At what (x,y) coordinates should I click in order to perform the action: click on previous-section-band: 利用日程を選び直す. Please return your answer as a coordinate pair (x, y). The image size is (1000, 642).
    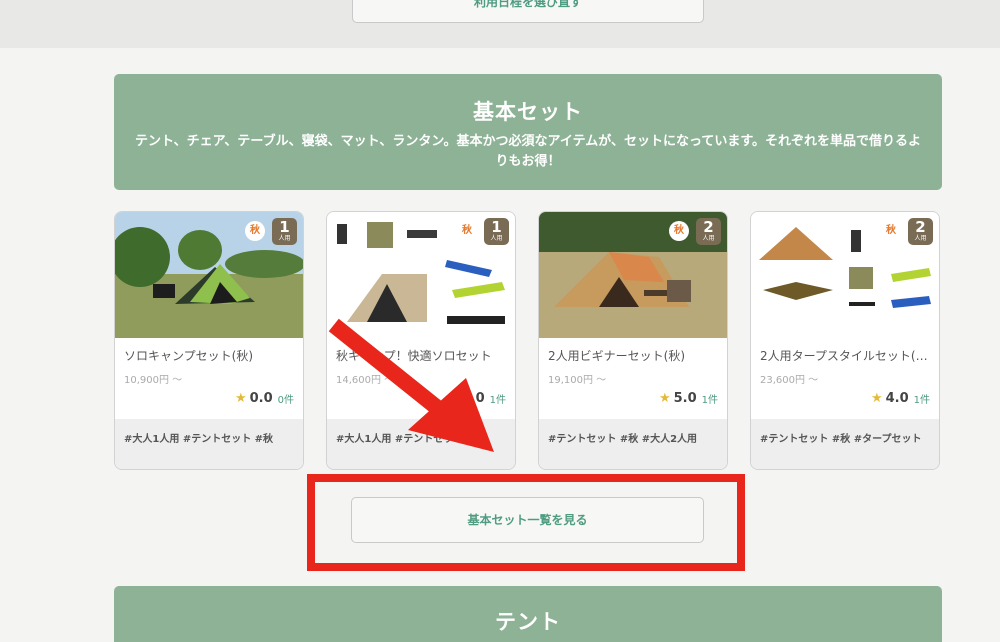
    Looking at the image, I should click on (500, 24).